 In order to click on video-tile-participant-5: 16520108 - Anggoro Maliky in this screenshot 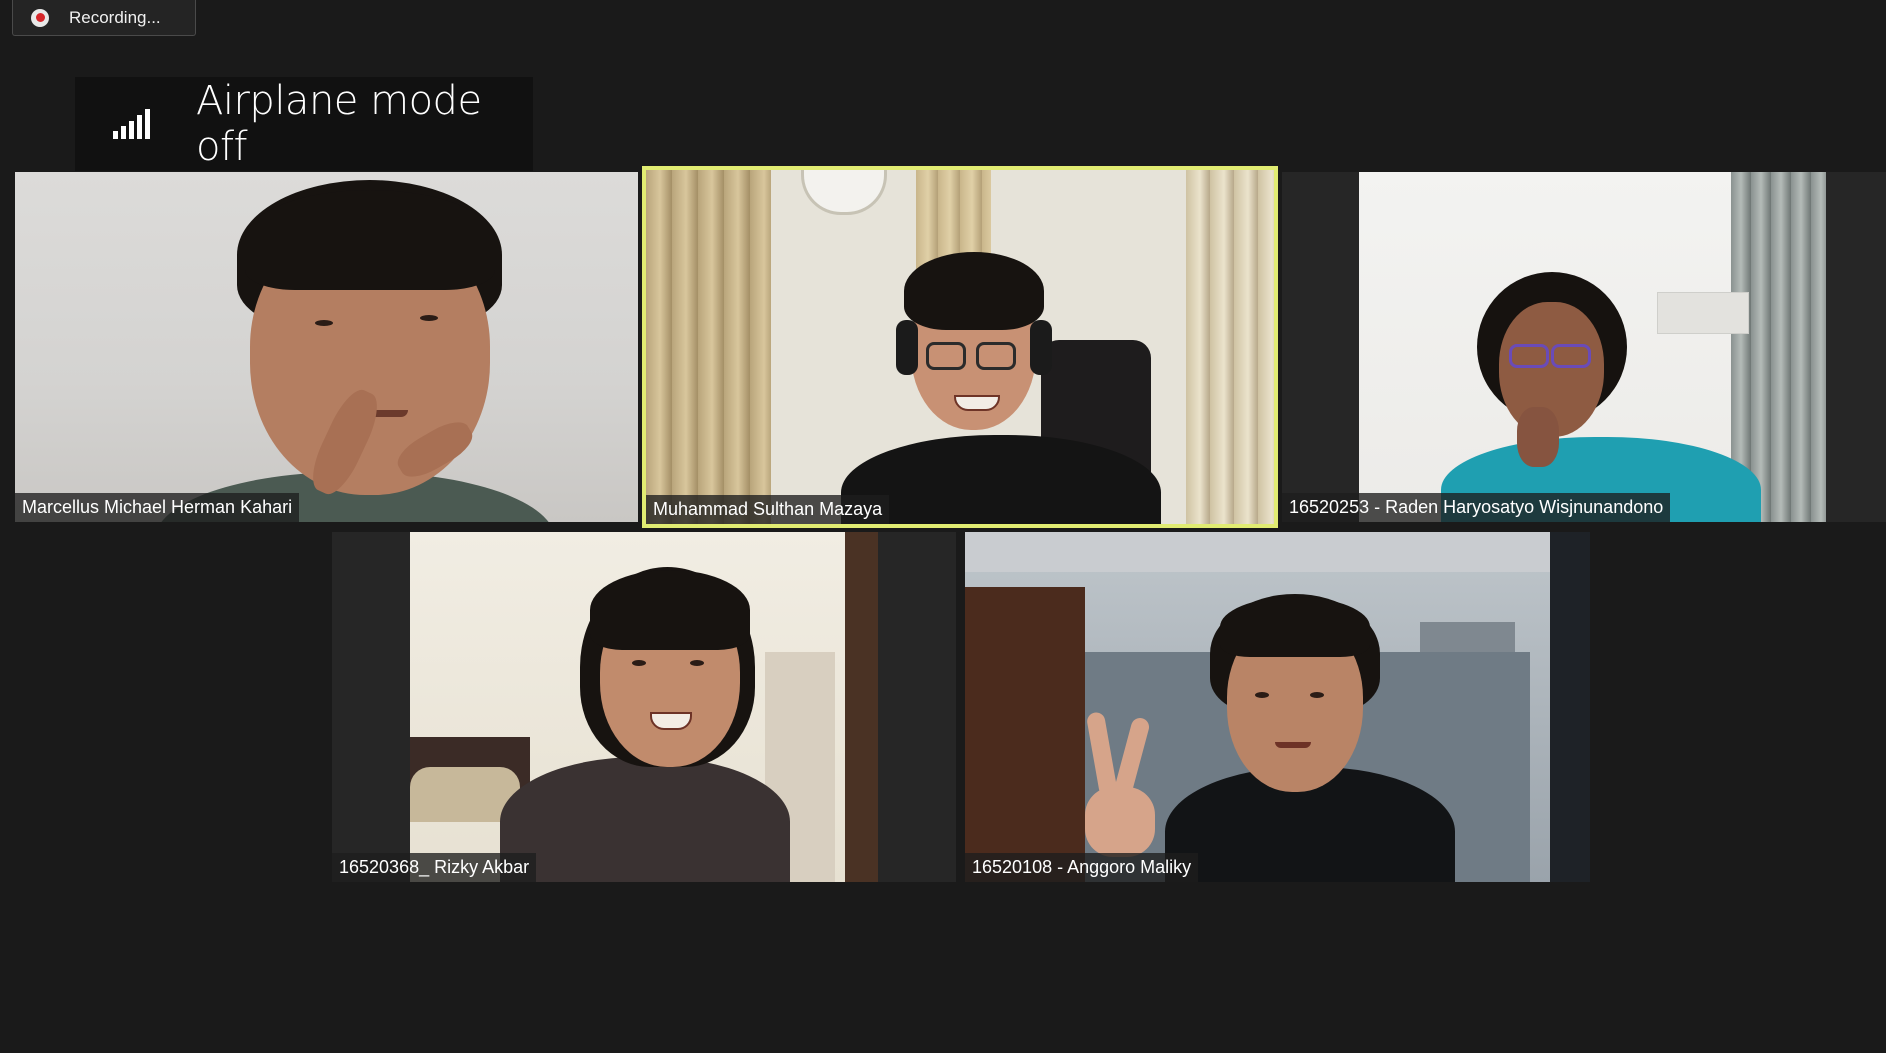, I will do `click(1277, 707)`.